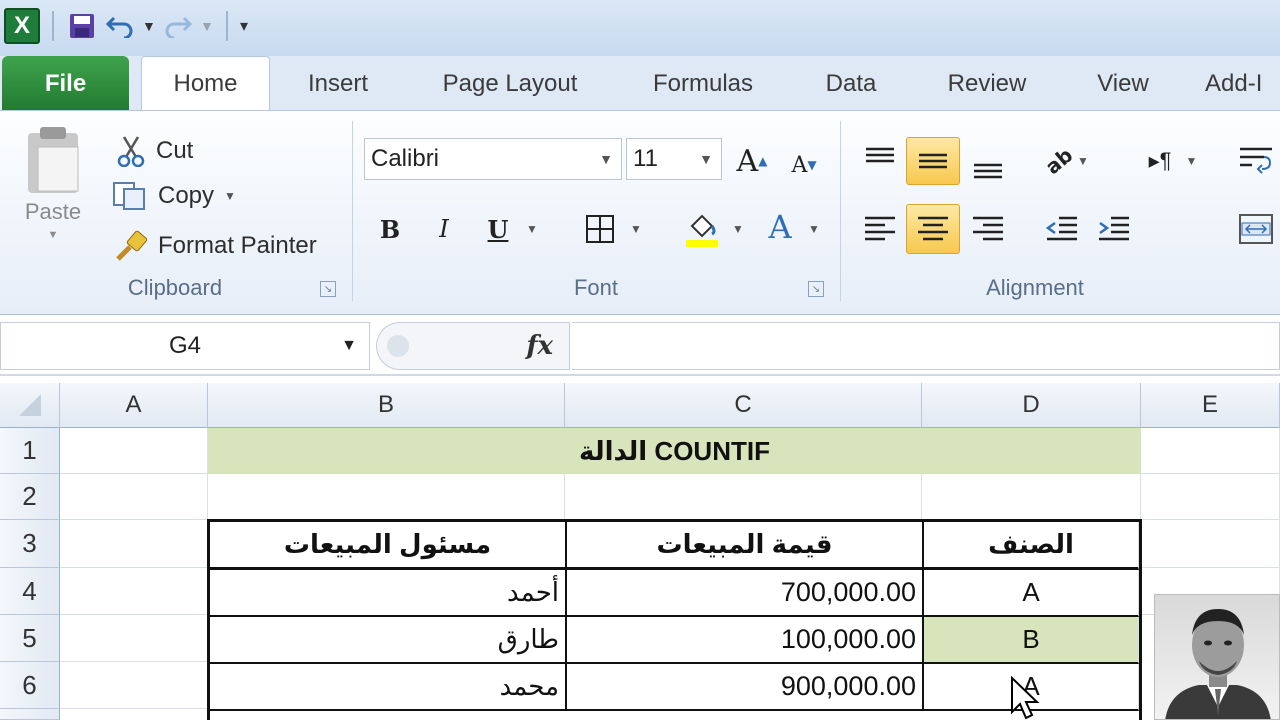 This screenshot has width=1280, height=725. What do you see at coordinates (814, 229) in the screenshot?
I see `font-color-dropdown-icon: ▼` at bounding box center [814, 229].